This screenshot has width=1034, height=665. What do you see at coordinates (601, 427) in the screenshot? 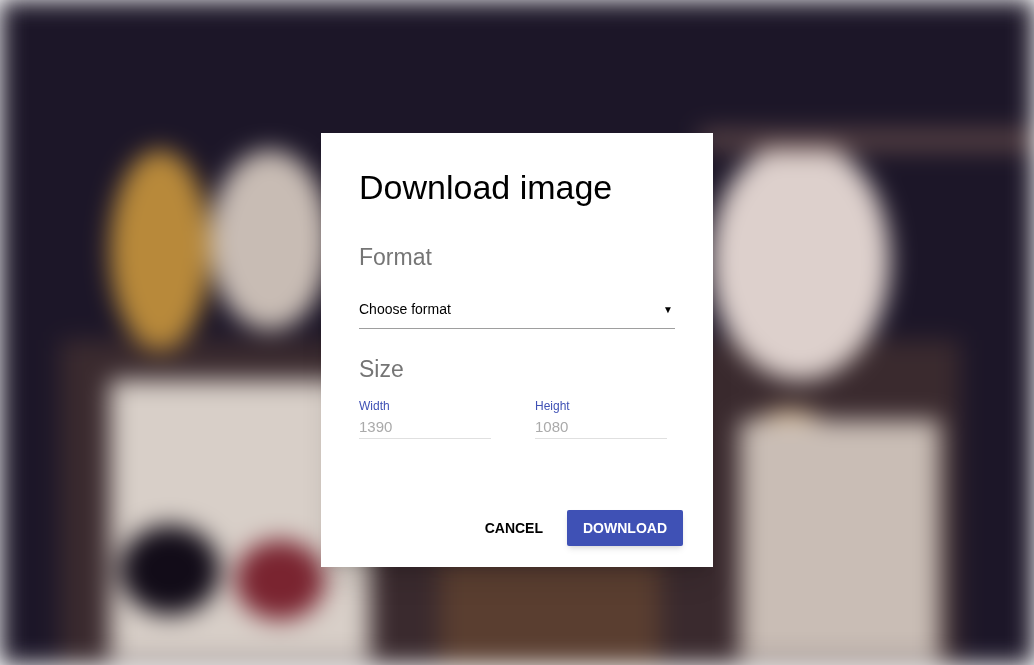
I see `input-field: 1080` at bounding box center [601, 427].